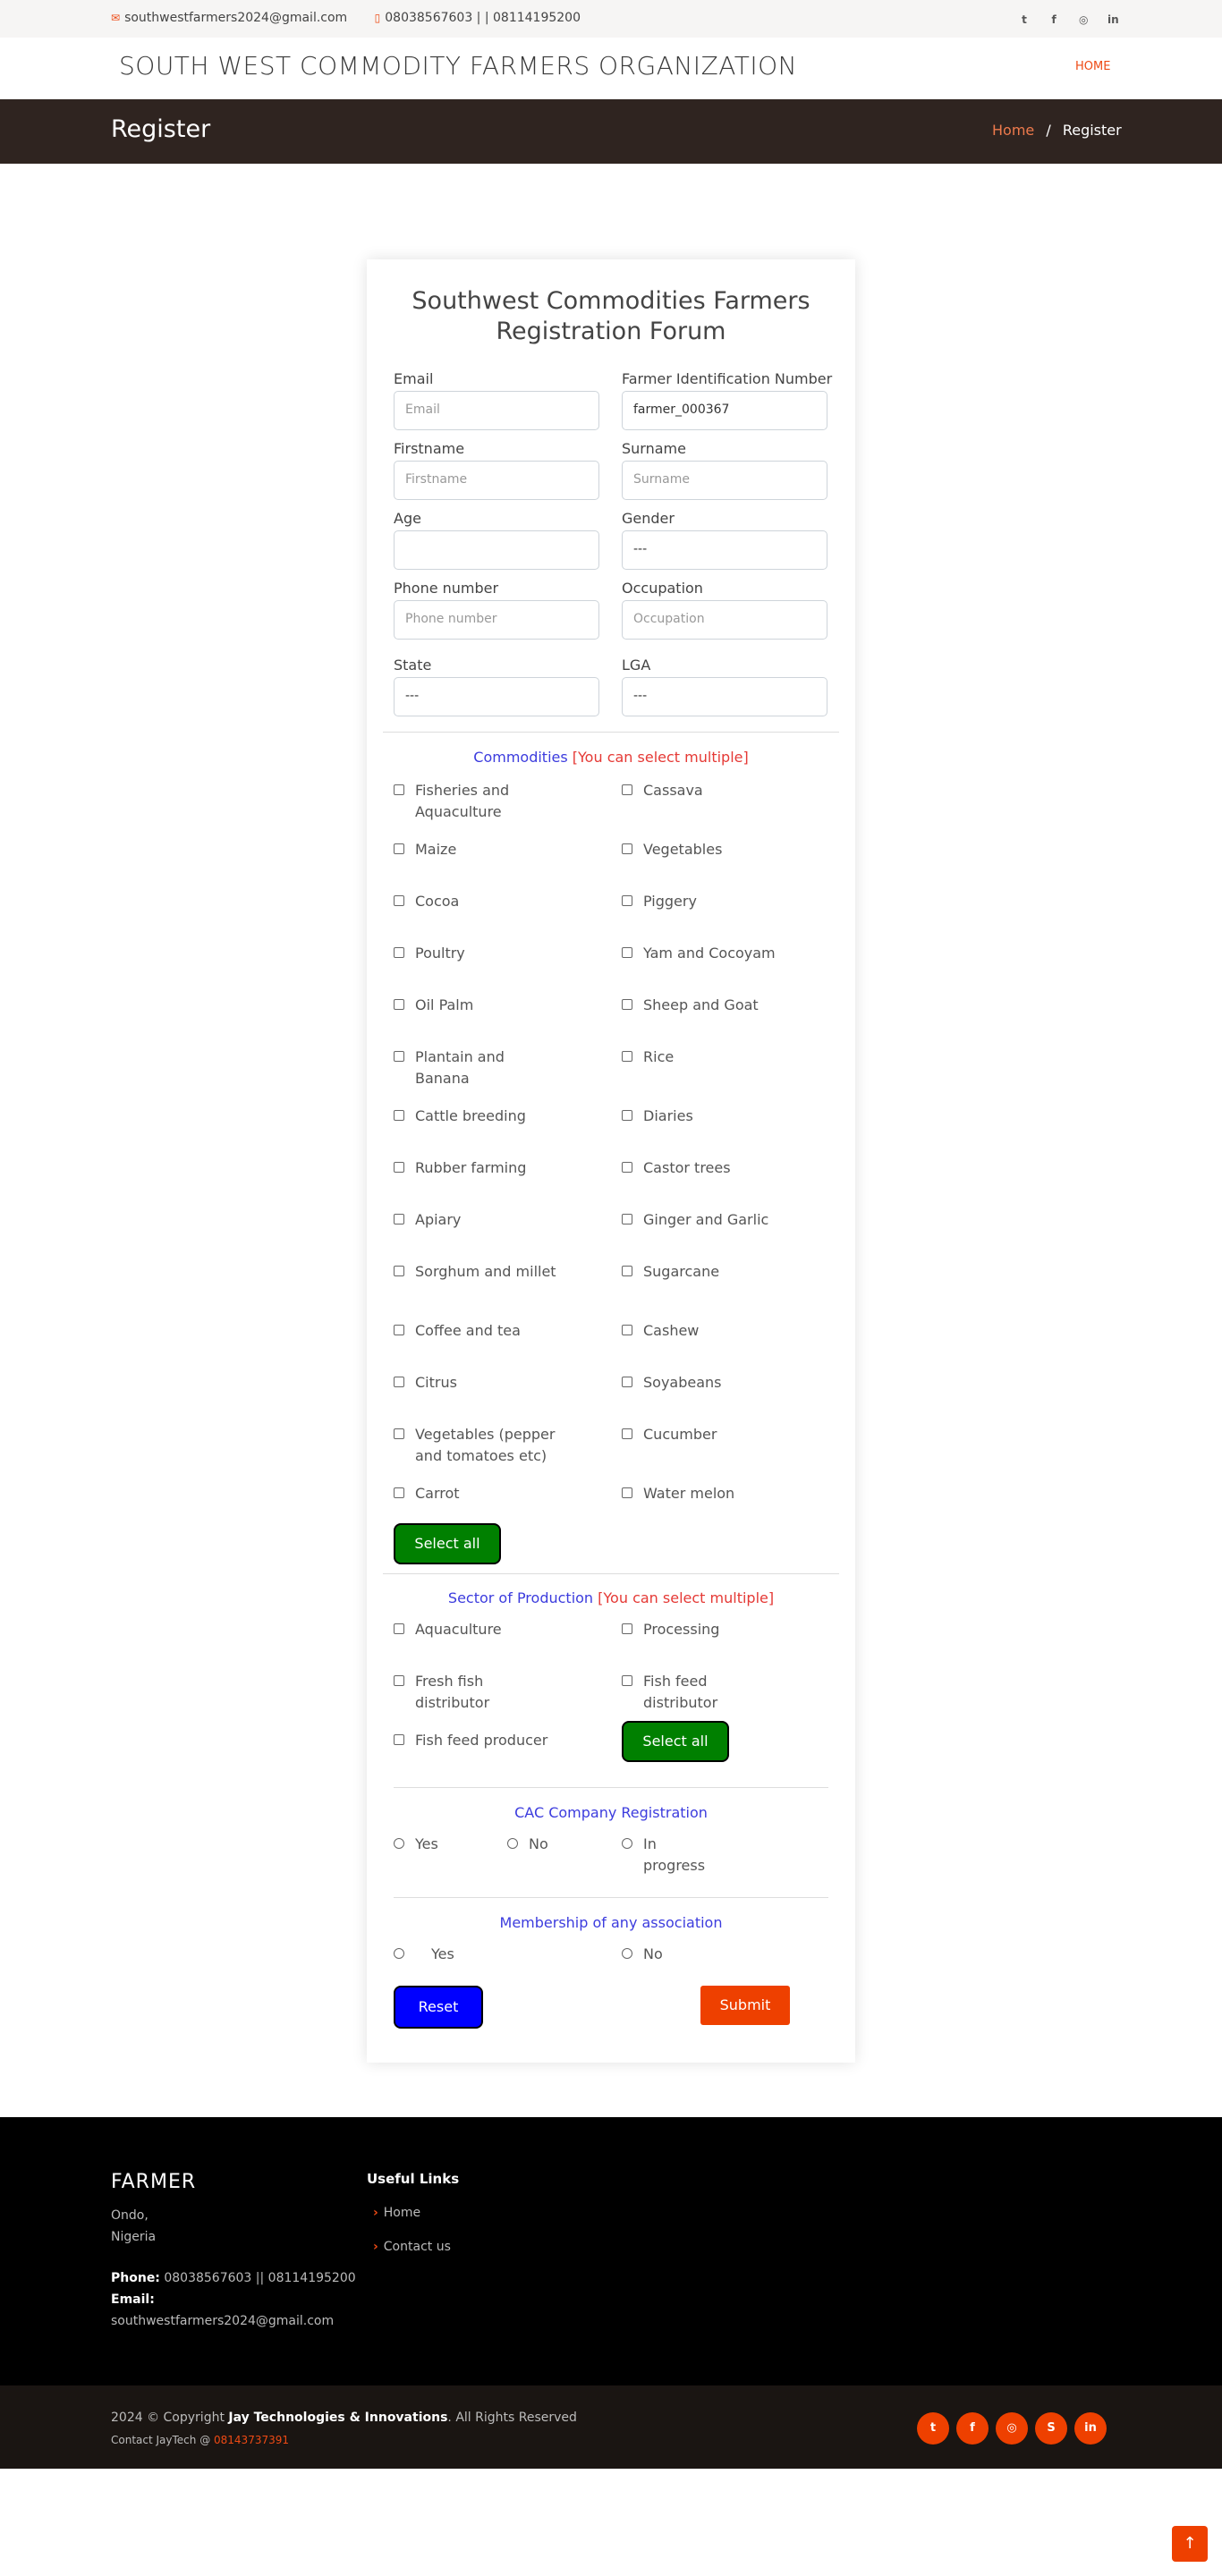 This screenshot has width=1222, height=2576. Describe the element at coordinates (501, 1629) in the screenshot. I see `sector-checkbox-item: Aquaculture` at that location.